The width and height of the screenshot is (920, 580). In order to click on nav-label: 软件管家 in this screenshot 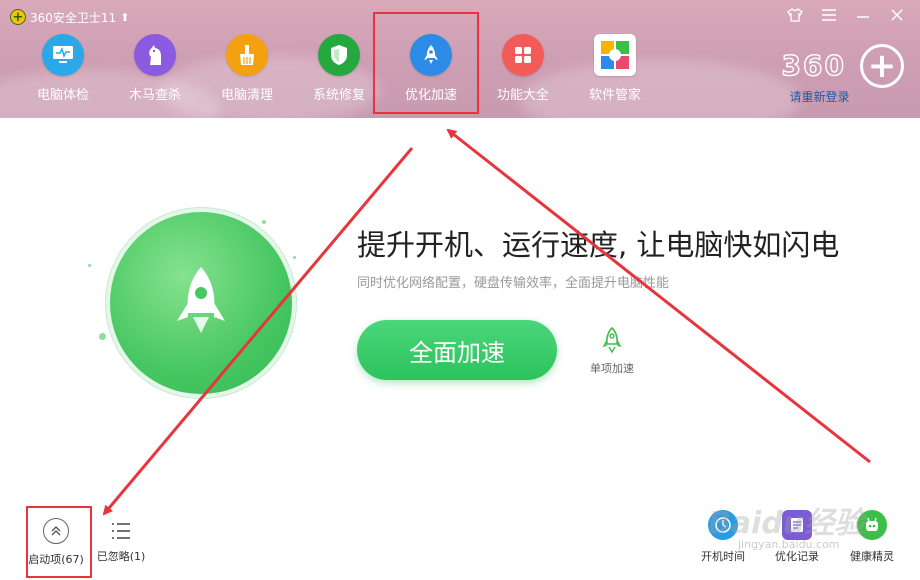, I will do `click(614, 95)`.